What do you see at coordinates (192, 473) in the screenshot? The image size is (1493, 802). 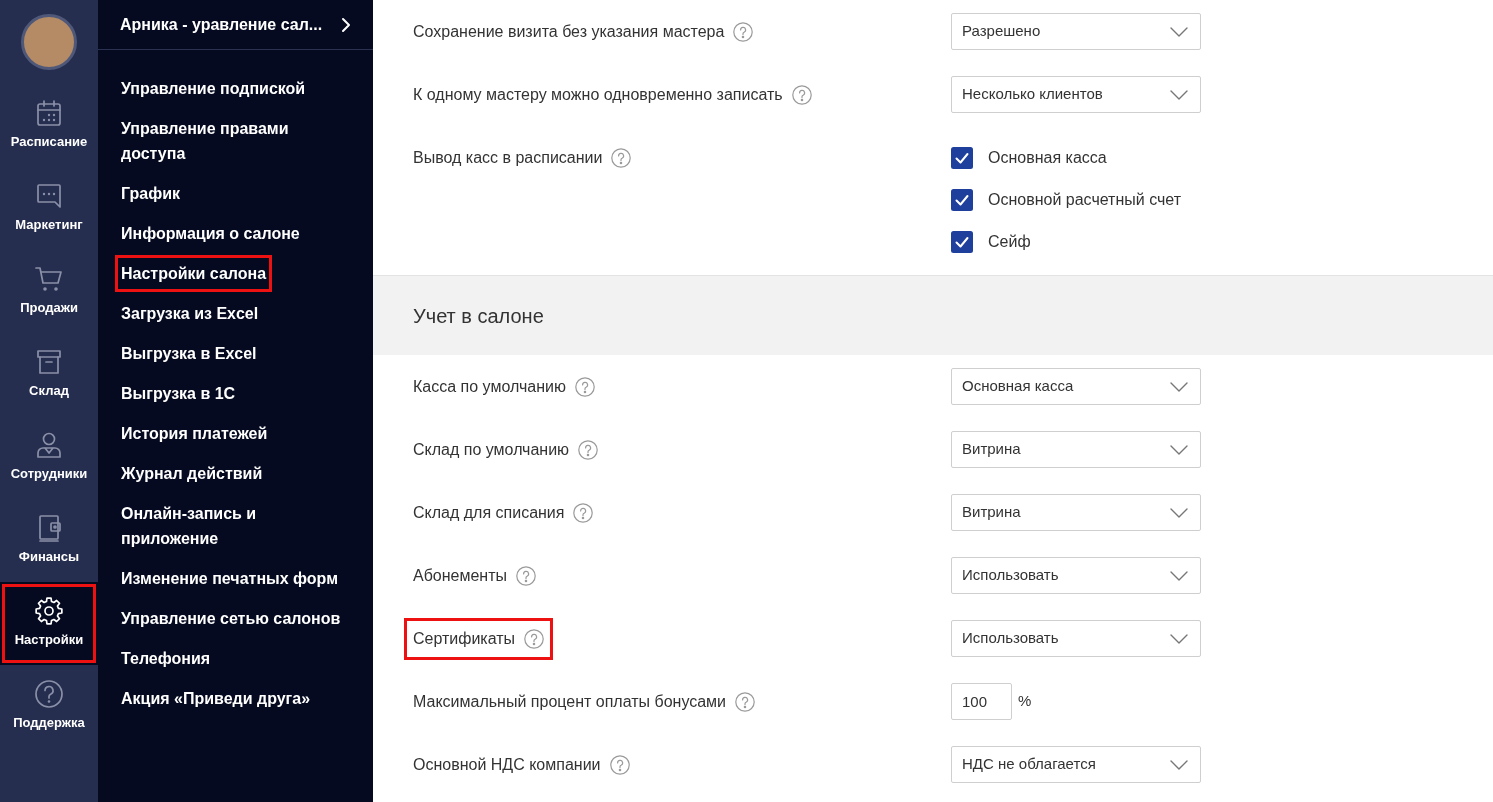 I see `sidebar-menu-item: Журнал действий` at bounding box center [192, 473].